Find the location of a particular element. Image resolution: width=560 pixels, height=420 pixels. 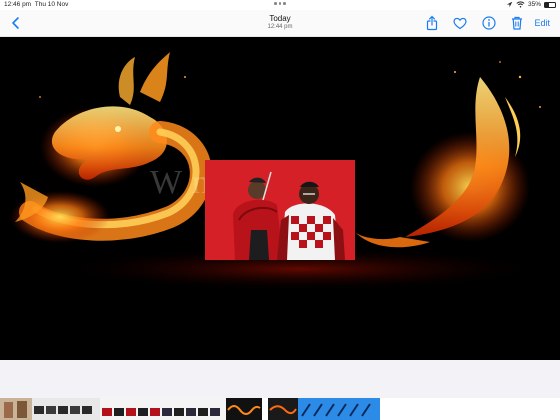

status-time-date: 12:46 pm Thu 10 Nov is located at coordinates (36, 4).